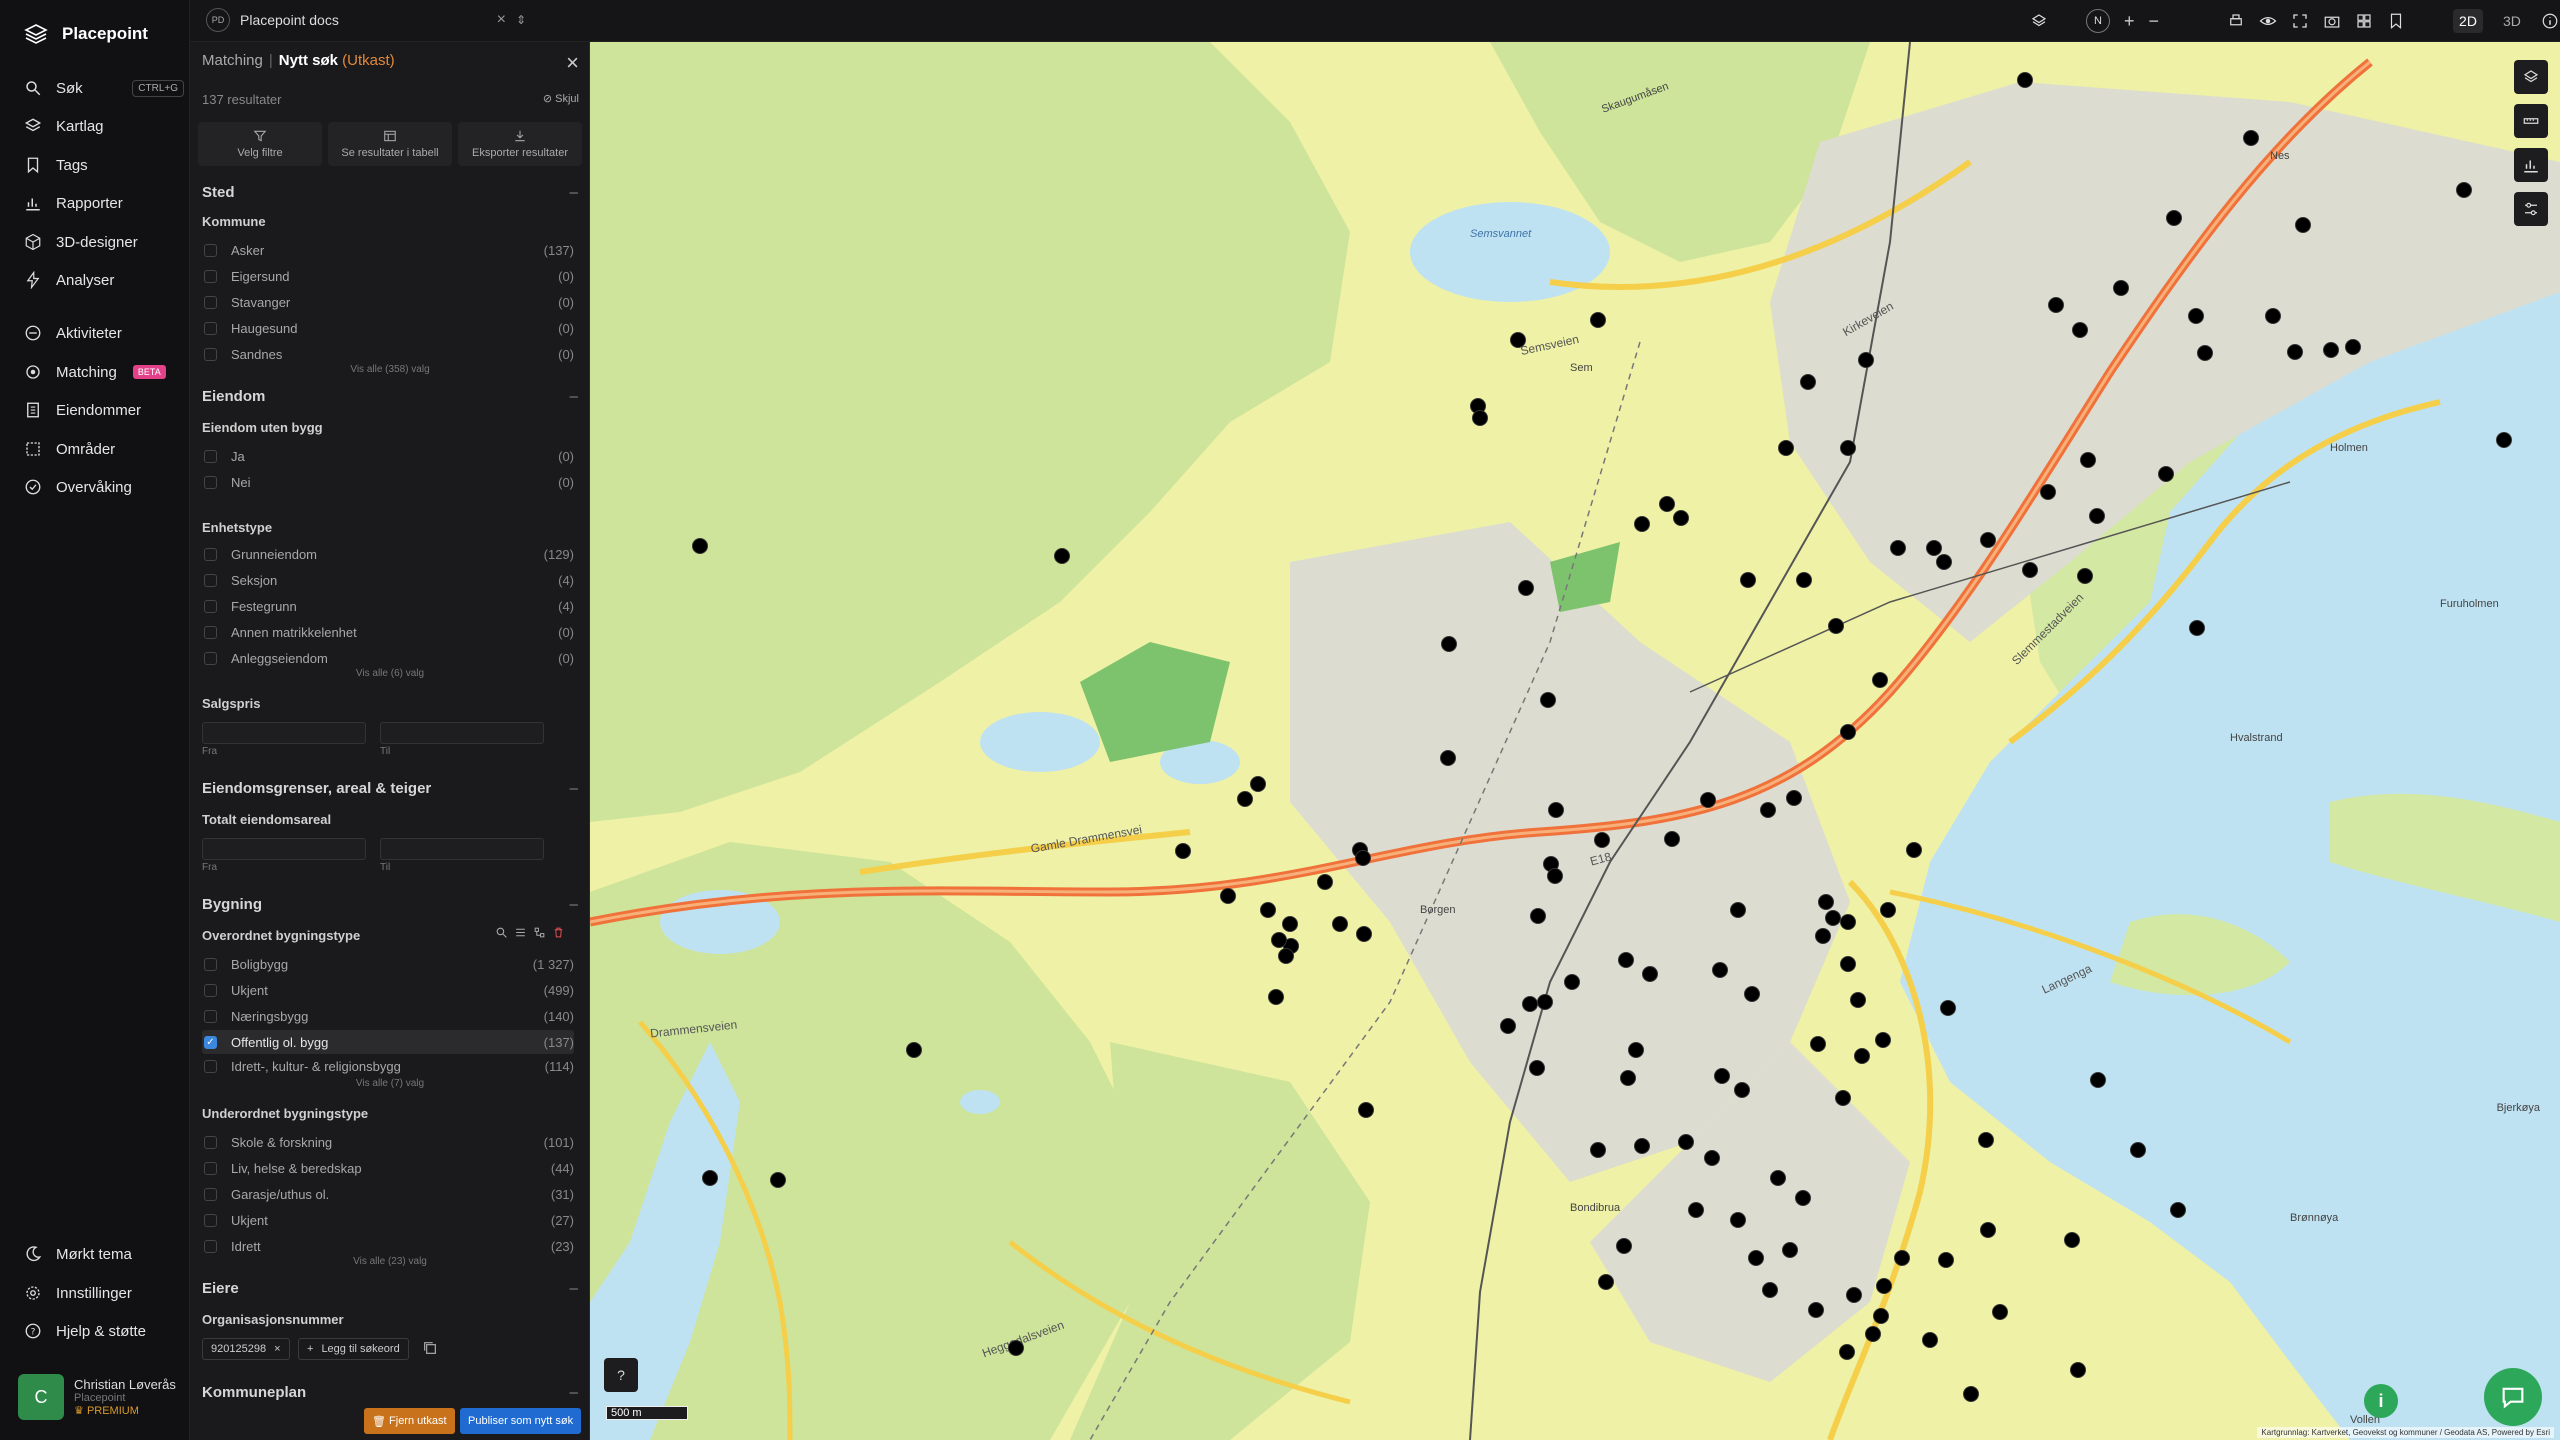 Image resolution: width=2560 pixels, height=1440 pixels. I want to click on remove-draft-button: 🗑︎ Fjern utkast, so click(409, 1421).